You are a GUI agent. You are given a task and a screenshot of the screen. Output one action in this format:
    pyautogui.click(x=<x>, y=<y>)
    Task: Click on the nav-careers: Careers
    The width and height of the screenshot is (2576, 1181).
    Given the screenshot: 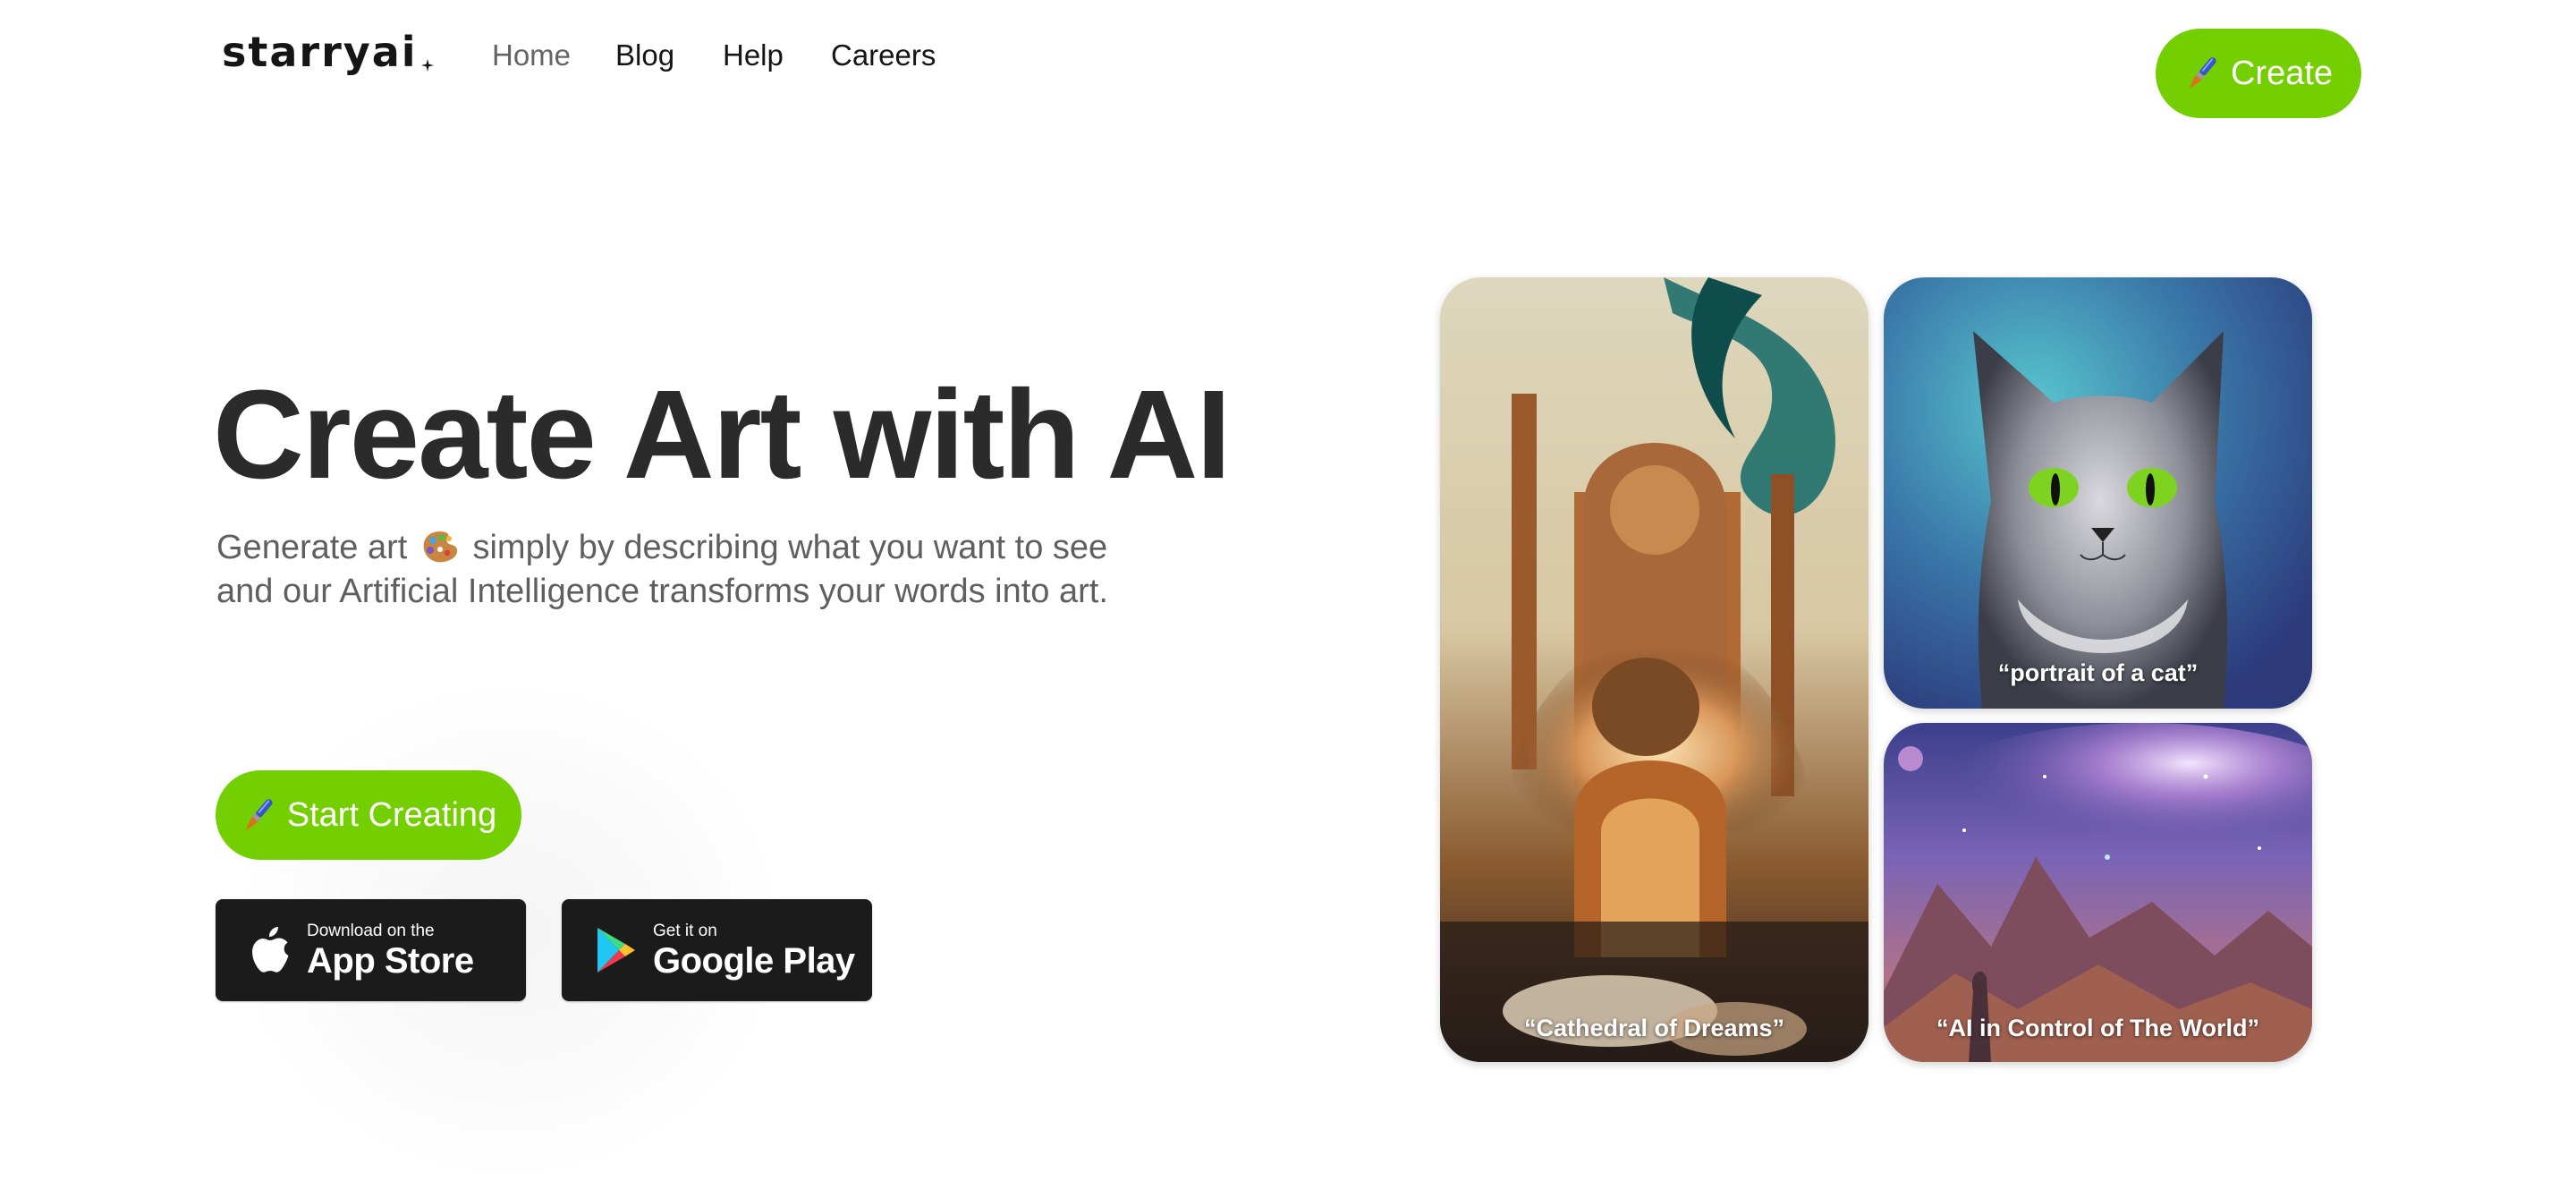 What is the action you would take?
    pyautogui.click(x=883, y=55)
    